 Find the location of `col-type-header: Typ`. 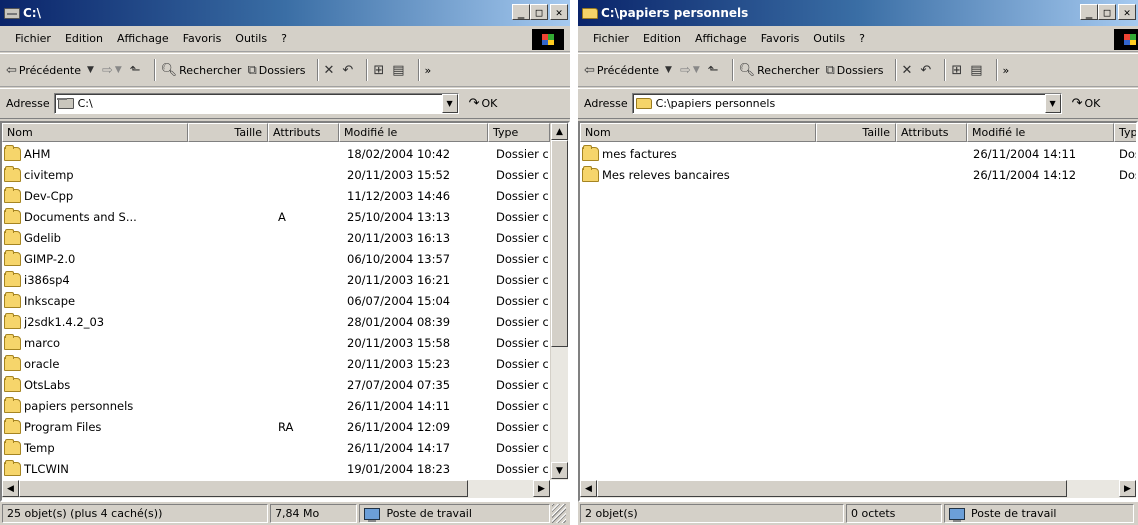

col-type-header: Typ is located at coordinates (1125, 132).